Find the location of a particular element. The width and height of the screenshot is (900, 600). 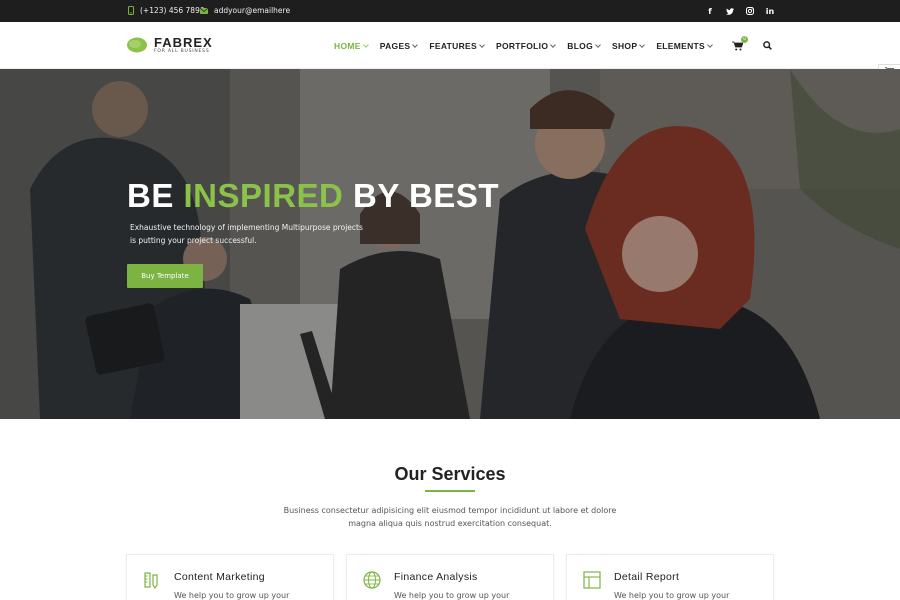

hero-title-part2: BY BEST is located at coordinates (421, 195).